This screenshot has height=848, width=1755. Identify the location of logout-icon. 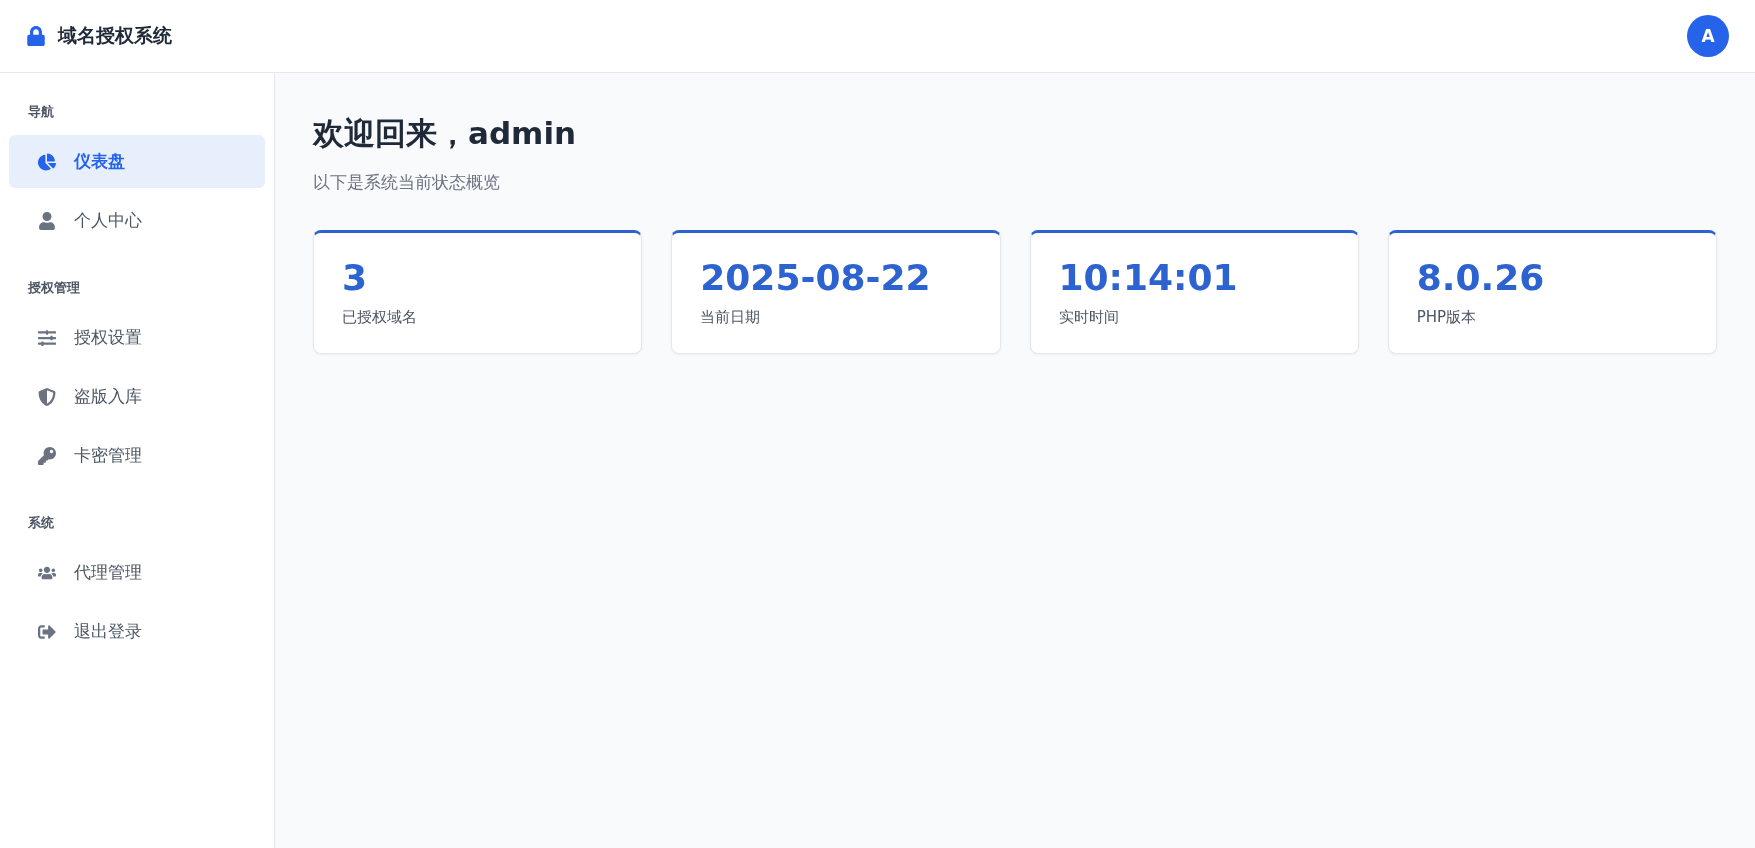
(47, 631).